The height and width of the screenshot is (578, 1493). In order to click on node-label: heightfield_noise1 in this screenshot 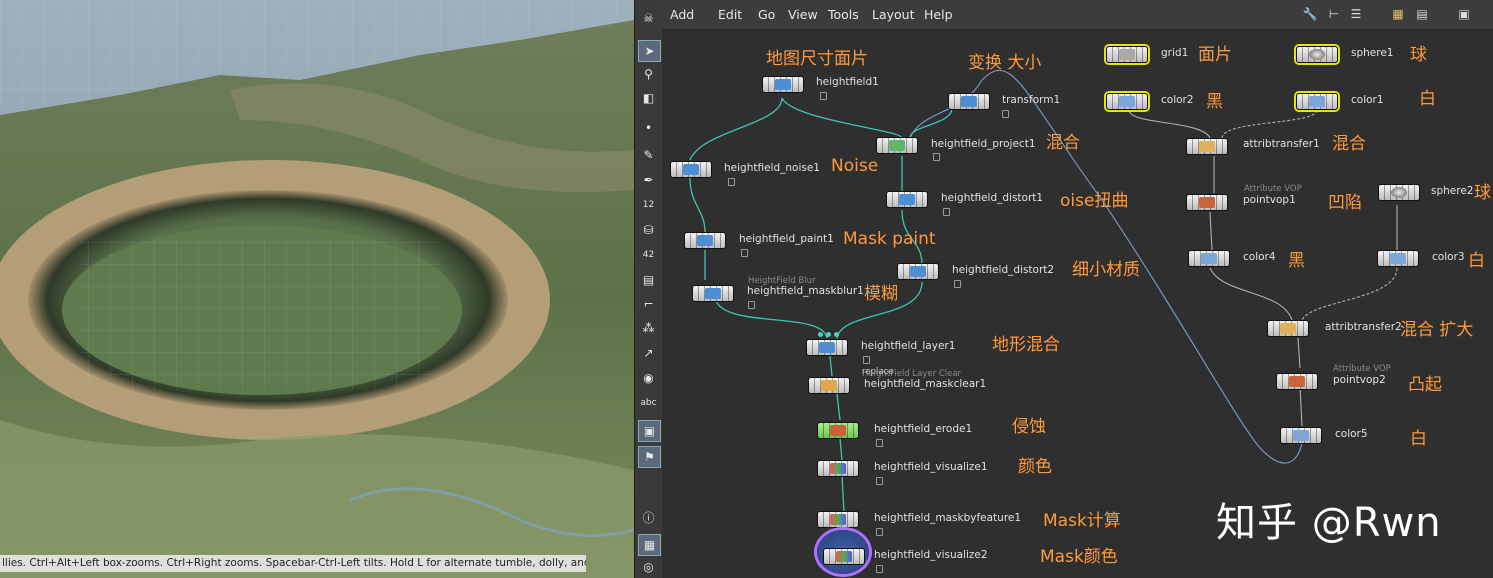, I will do `click(772, 168)`.